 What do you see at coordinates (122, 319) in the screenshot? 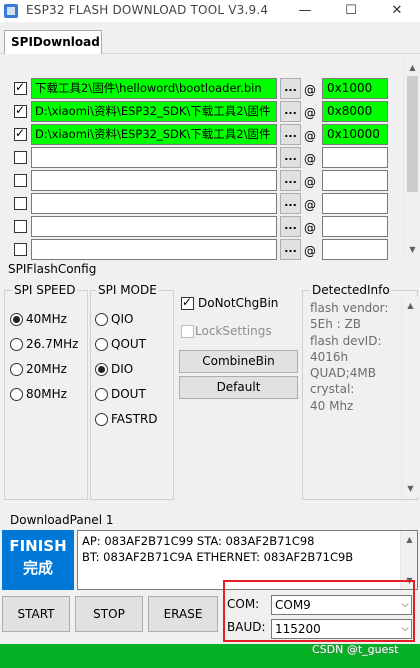
I see `spi-mode-option-label: QIO` at bounding box center [122, 319].